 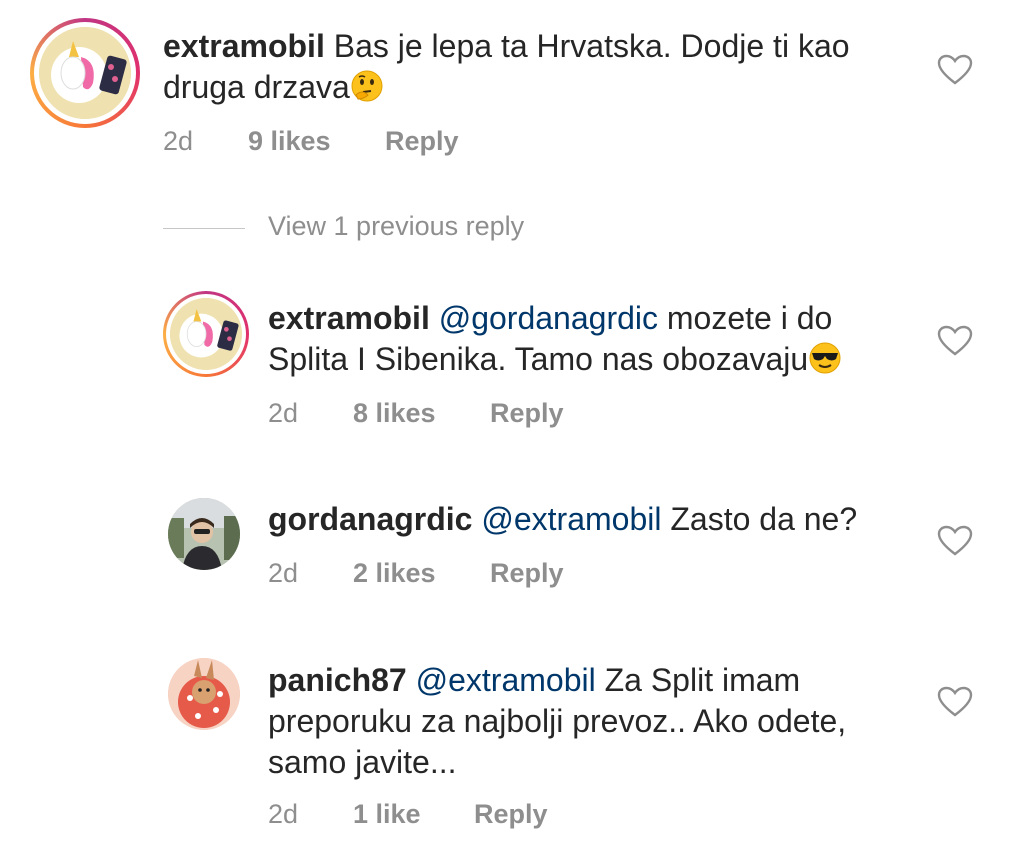 What do you see at coordinates (538, 359) in the screenshot?
I see `reply-body-cont: Splita I Sibenika. Tamo nas obozavaju` at bounding box center [538, 359].